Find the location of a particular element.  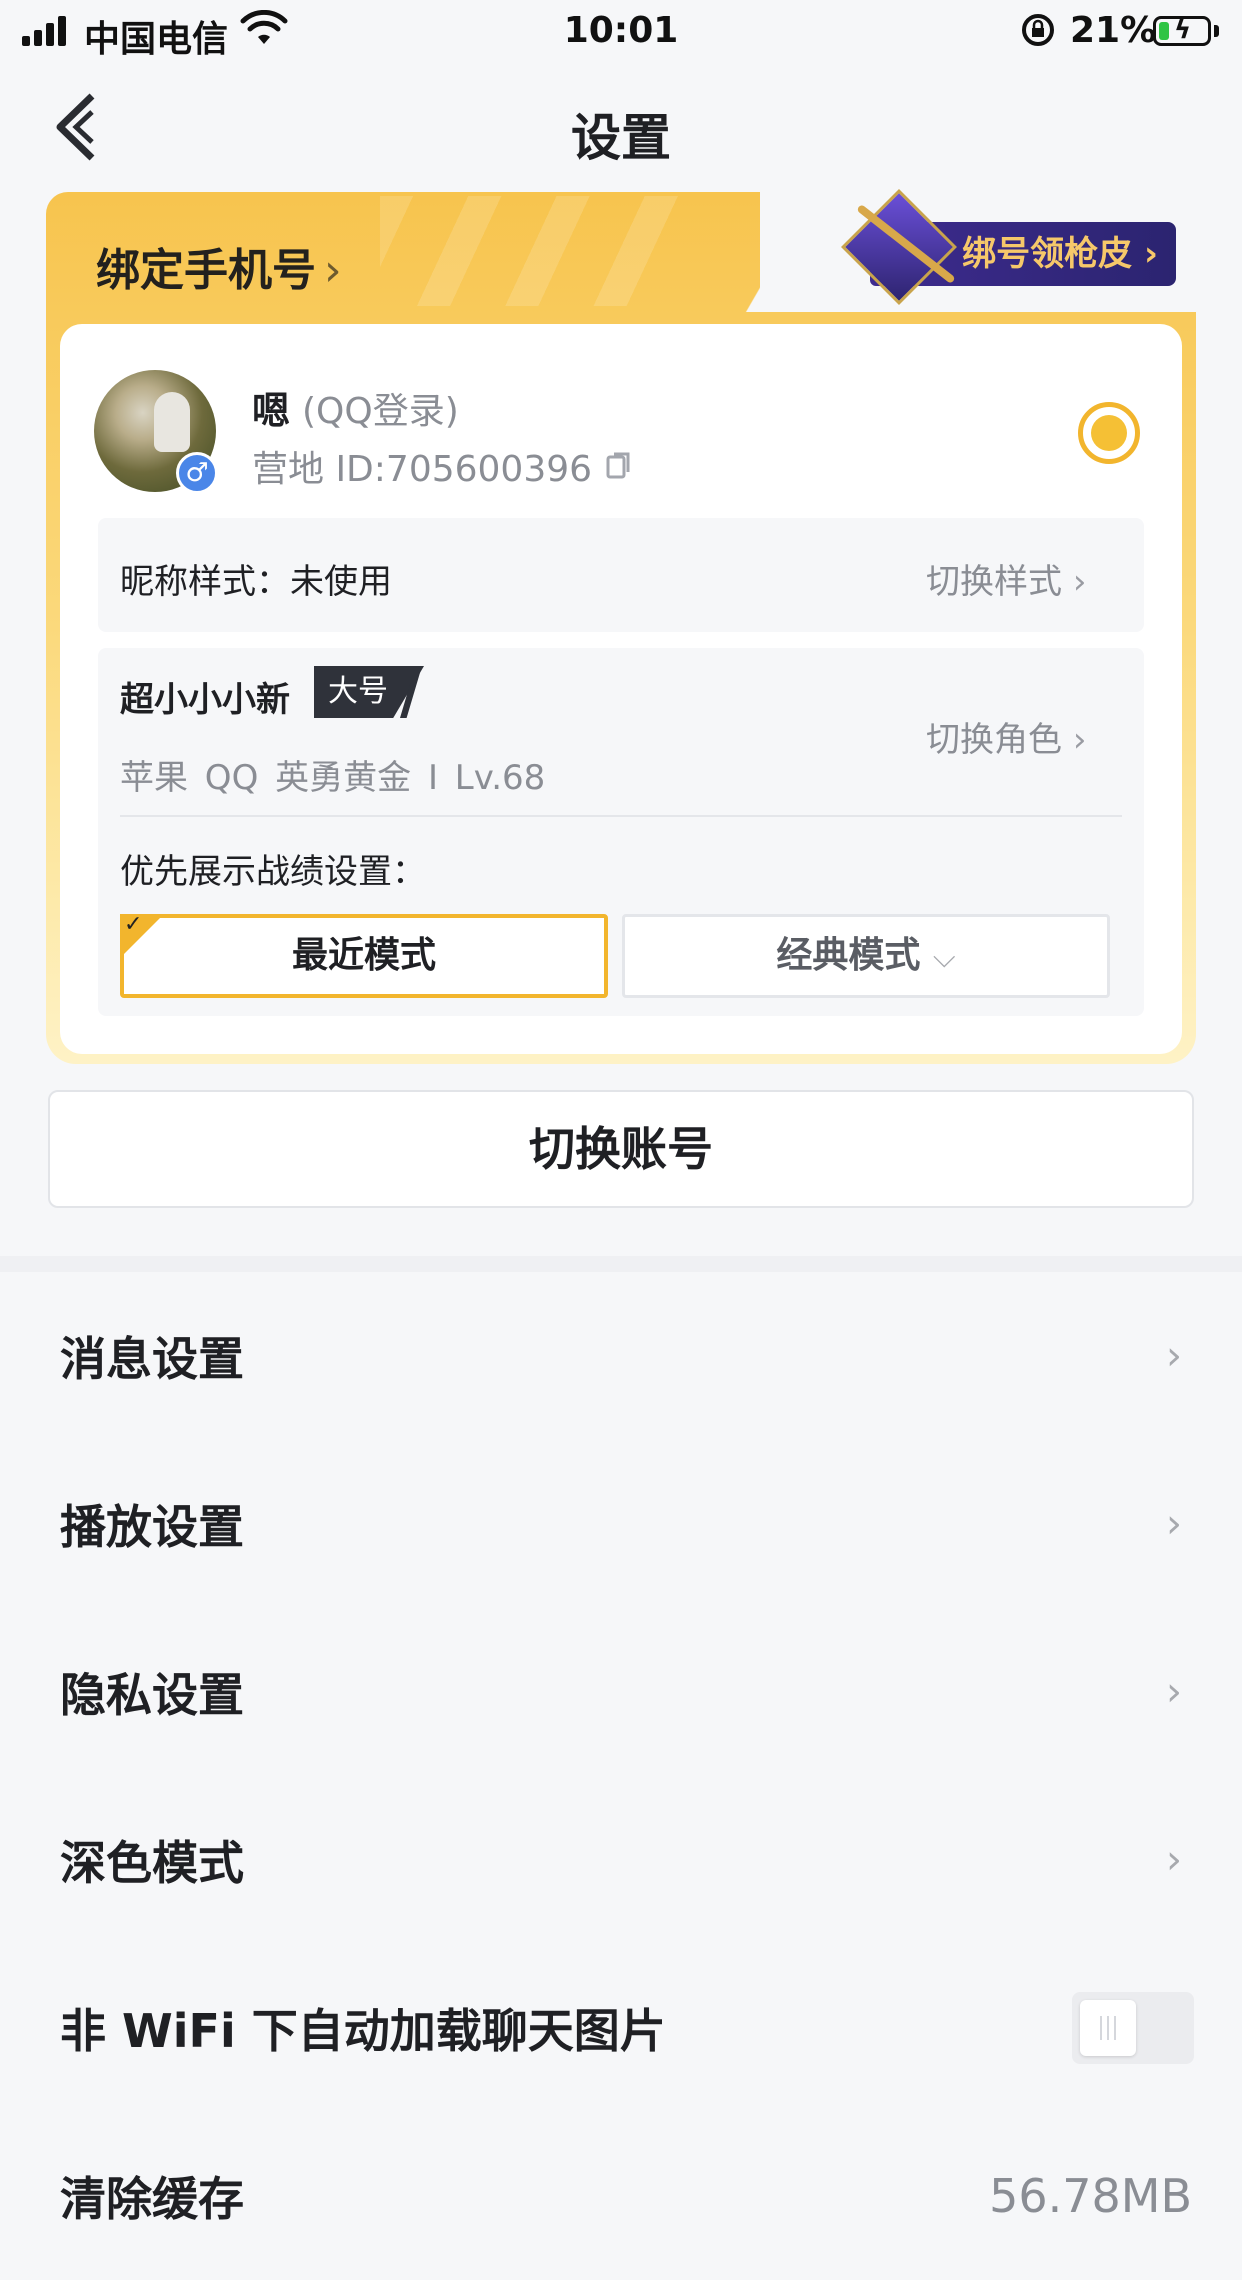

camp-id: 营地 ID:705600396 is located at coordinates (422, 469).